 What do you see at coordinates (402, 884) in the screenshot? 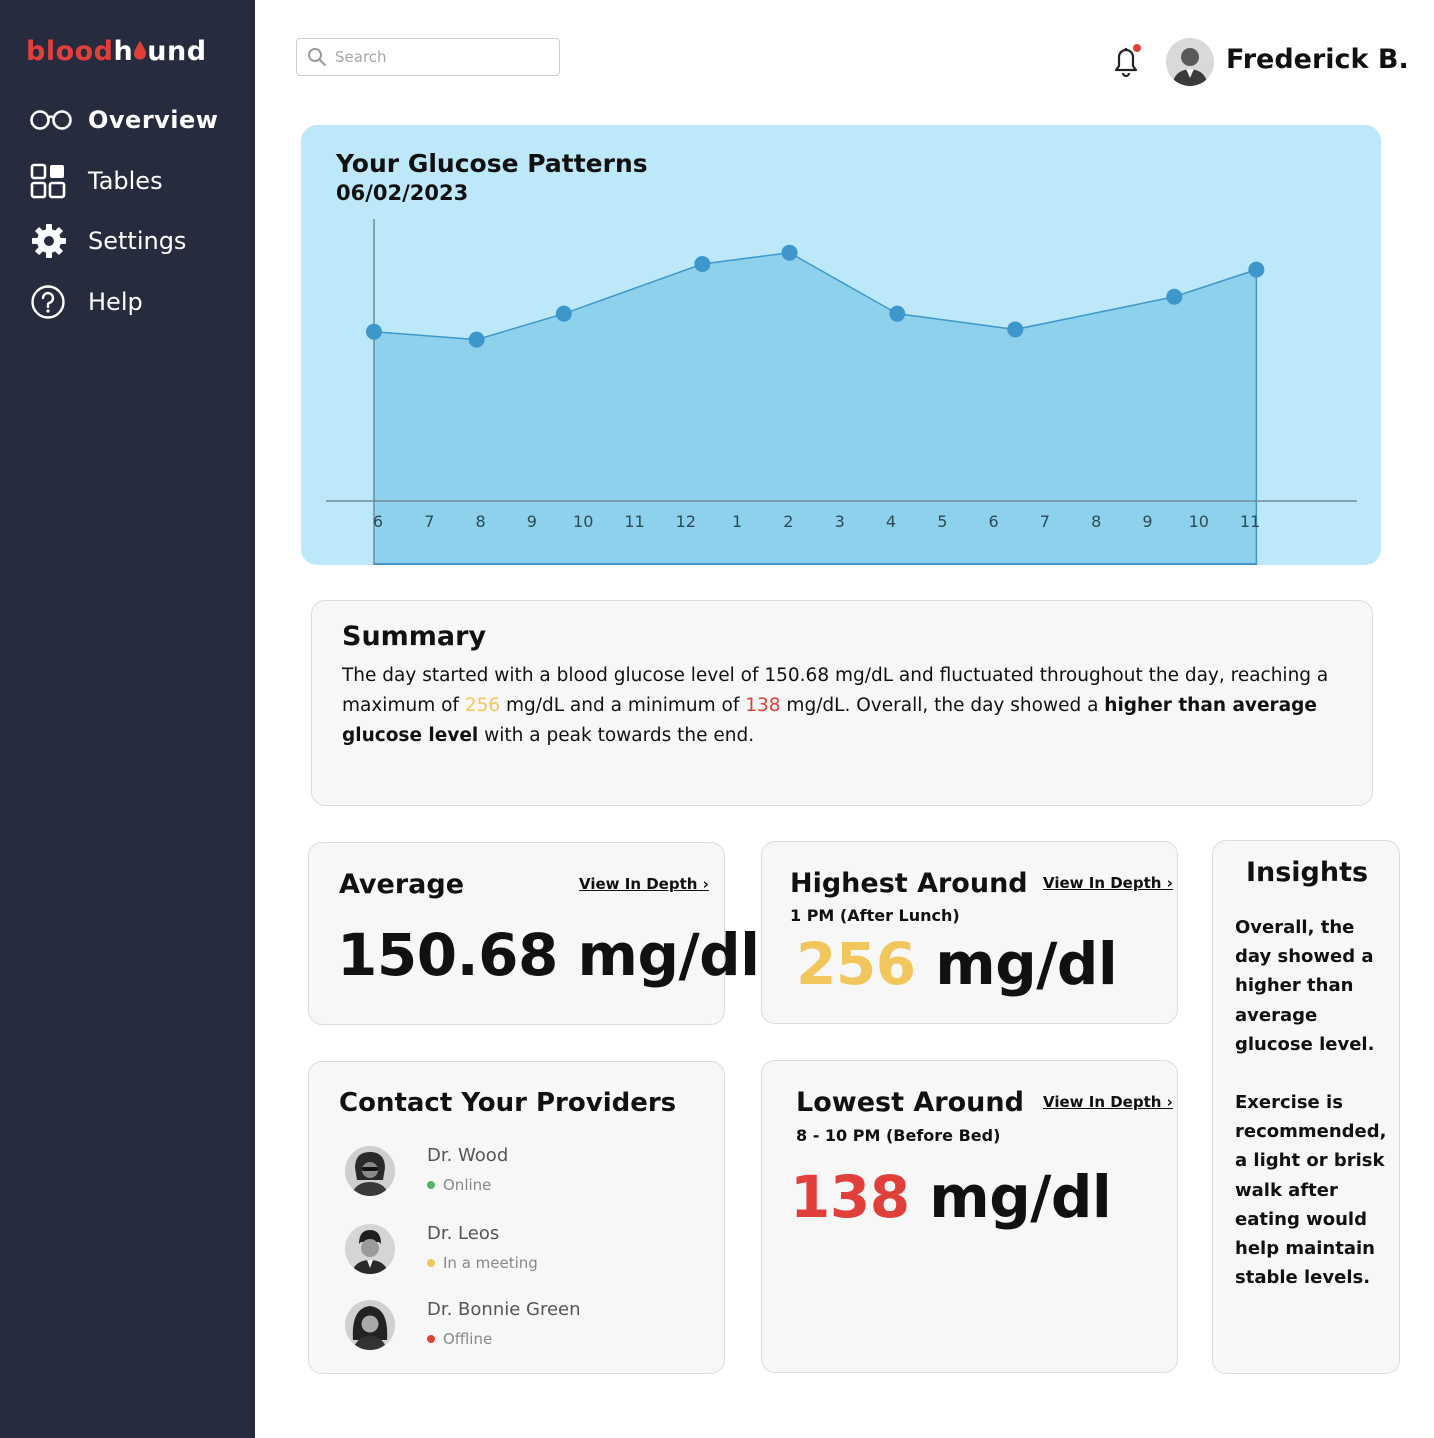
I see `average-title: Average` at bounding box center [402, 884].